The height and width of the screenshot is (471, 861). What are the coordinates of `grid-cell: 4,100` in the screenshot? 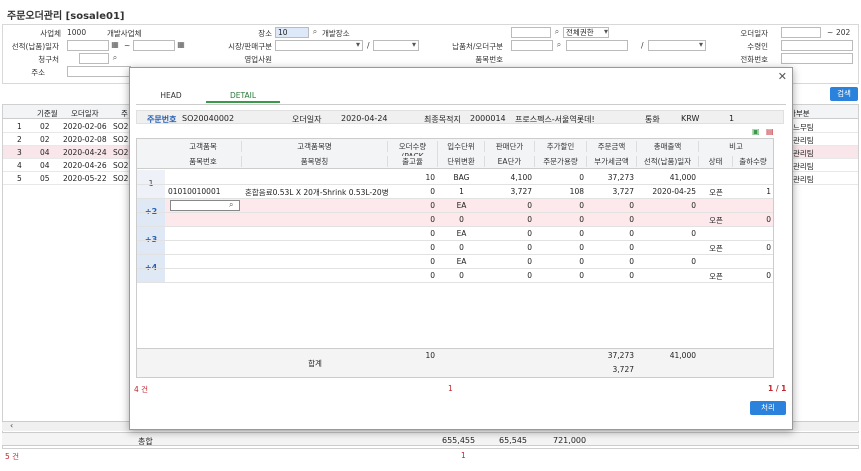 It's located at (510, 177).